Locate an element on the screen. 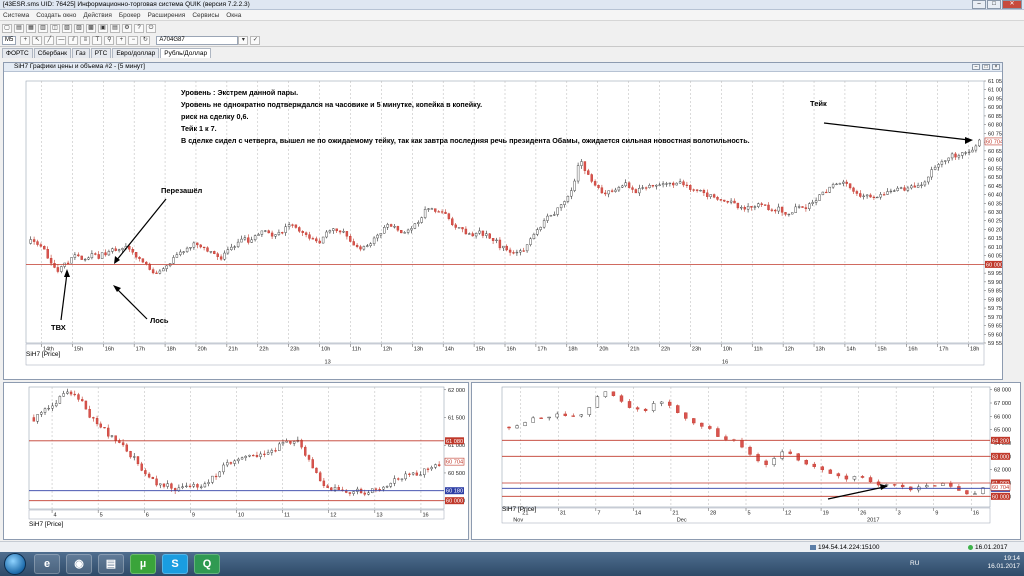 Image resolution: width=1024 pixels, height=576 pixels. text-icon: T is located at coordinates (97, 40).